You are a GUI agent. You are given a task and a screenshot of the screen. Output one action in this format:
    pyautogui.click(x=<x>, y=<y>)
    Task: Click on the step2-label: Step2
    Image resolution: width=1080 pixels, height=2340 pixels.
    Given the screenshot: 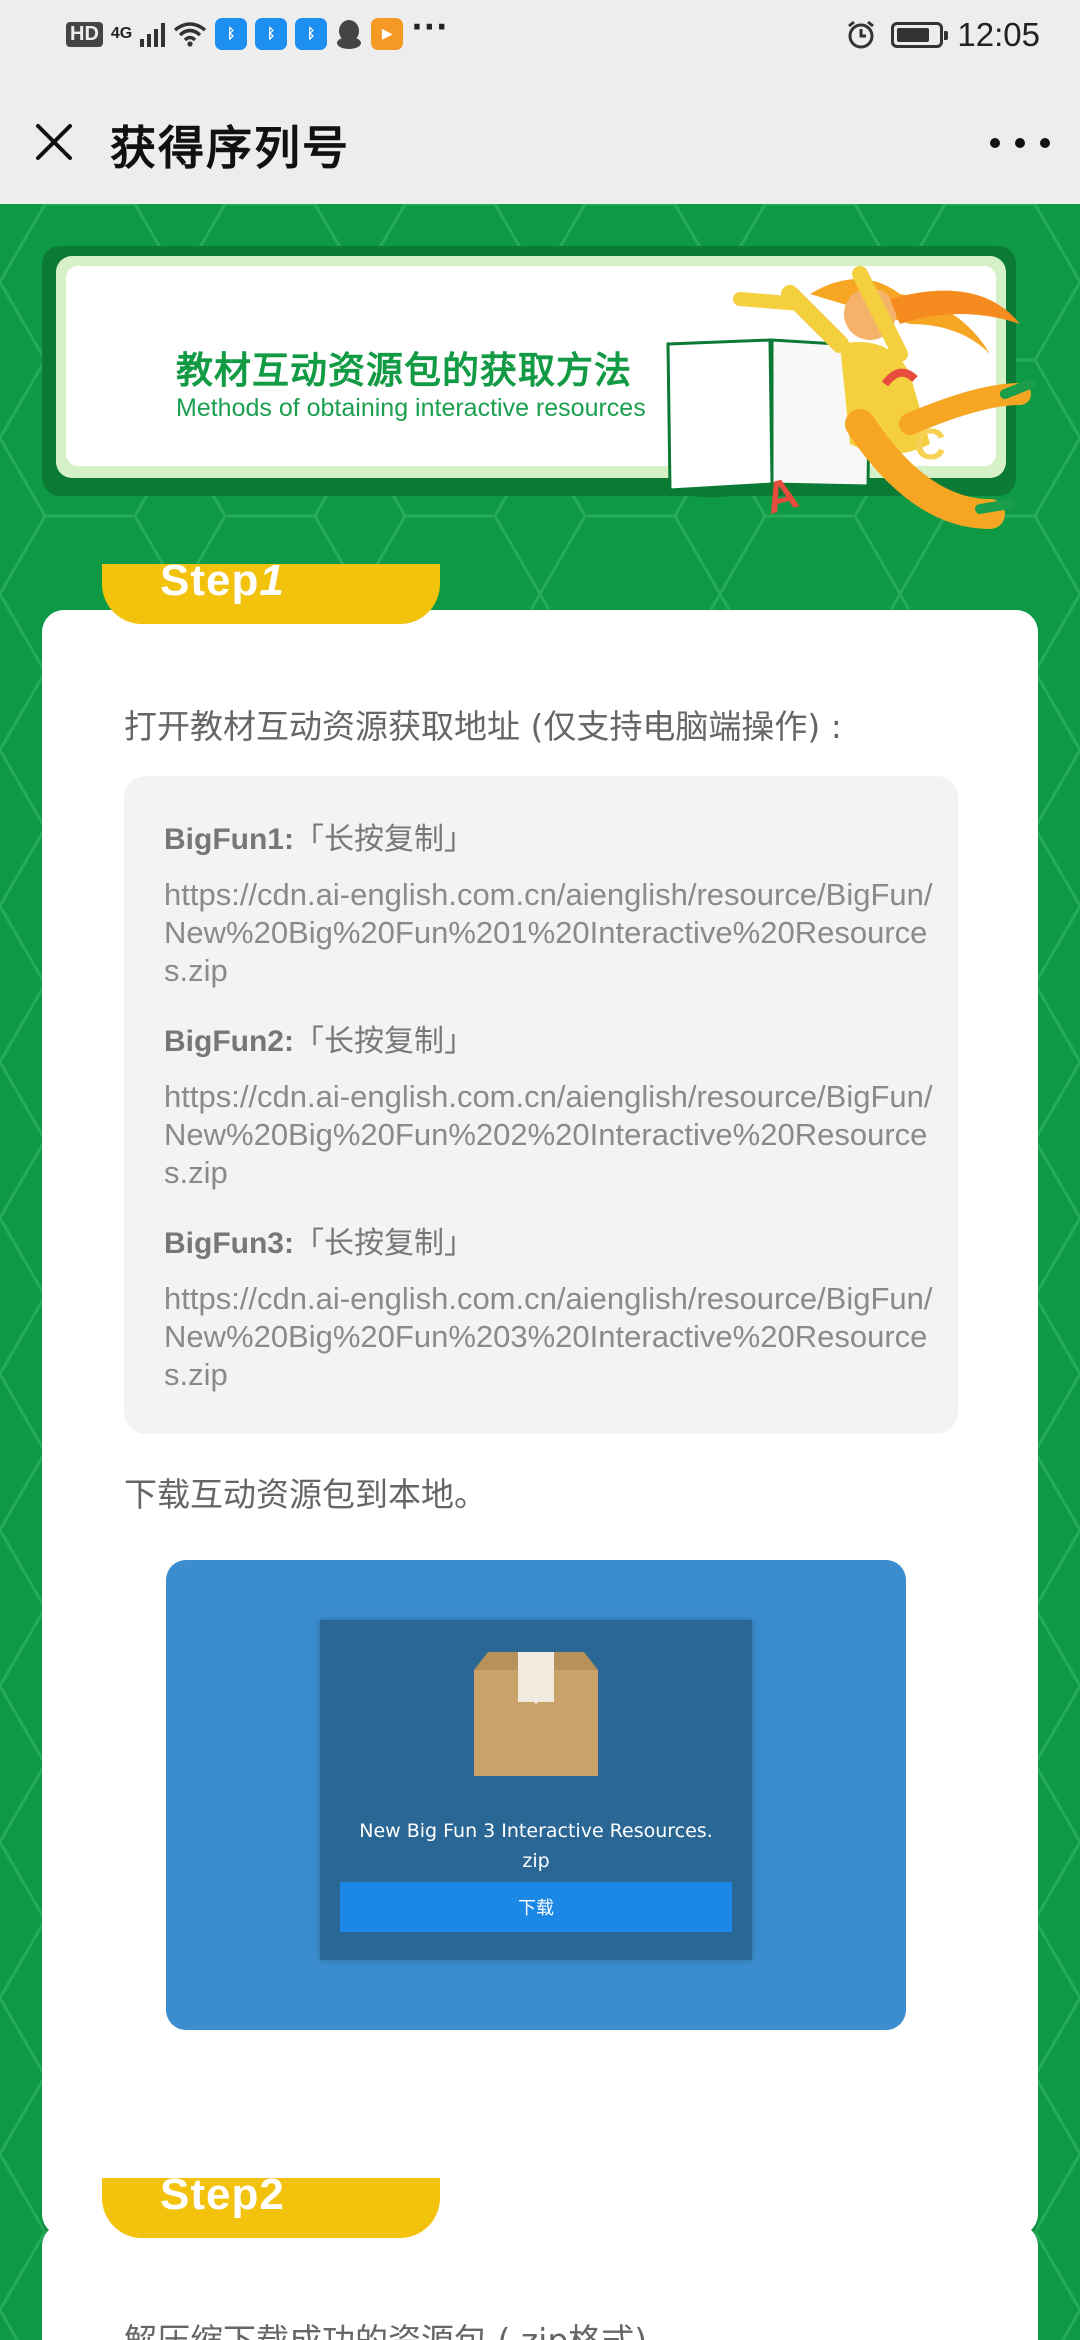 What is the action you would take?
    pyautogui.click(x=222, y=2195)
    